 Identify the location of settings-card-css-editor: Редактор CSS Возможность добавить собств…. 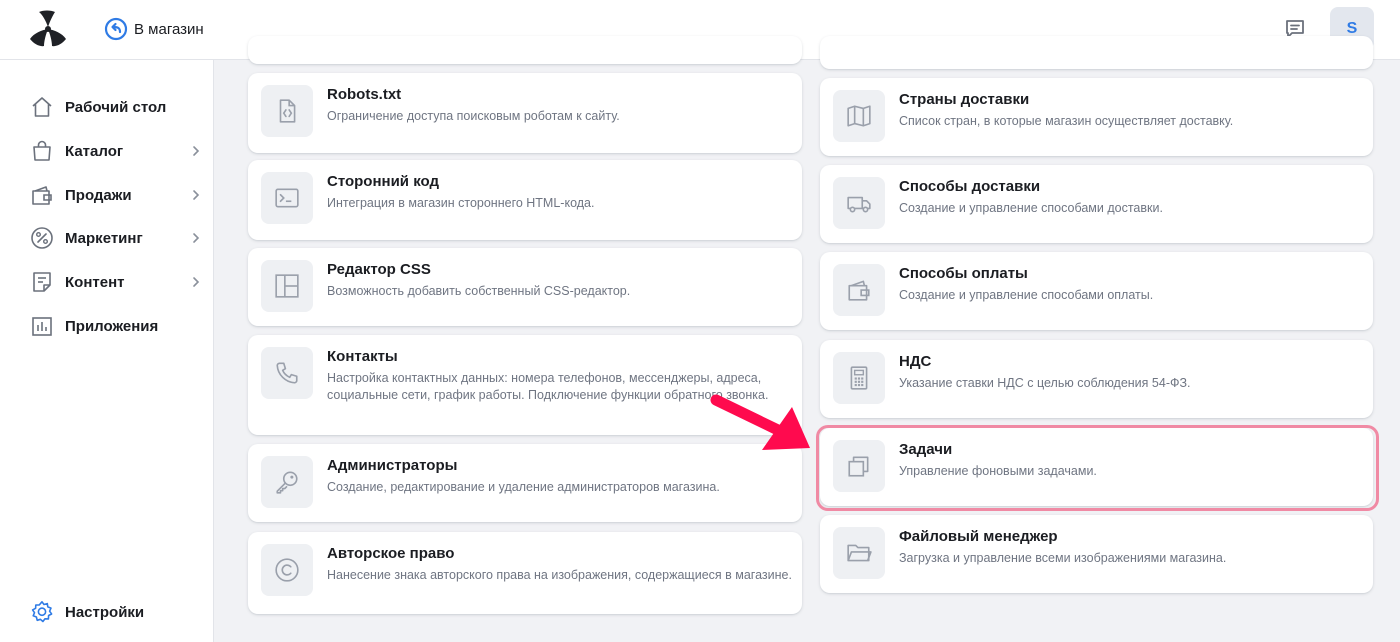
(525, 287).